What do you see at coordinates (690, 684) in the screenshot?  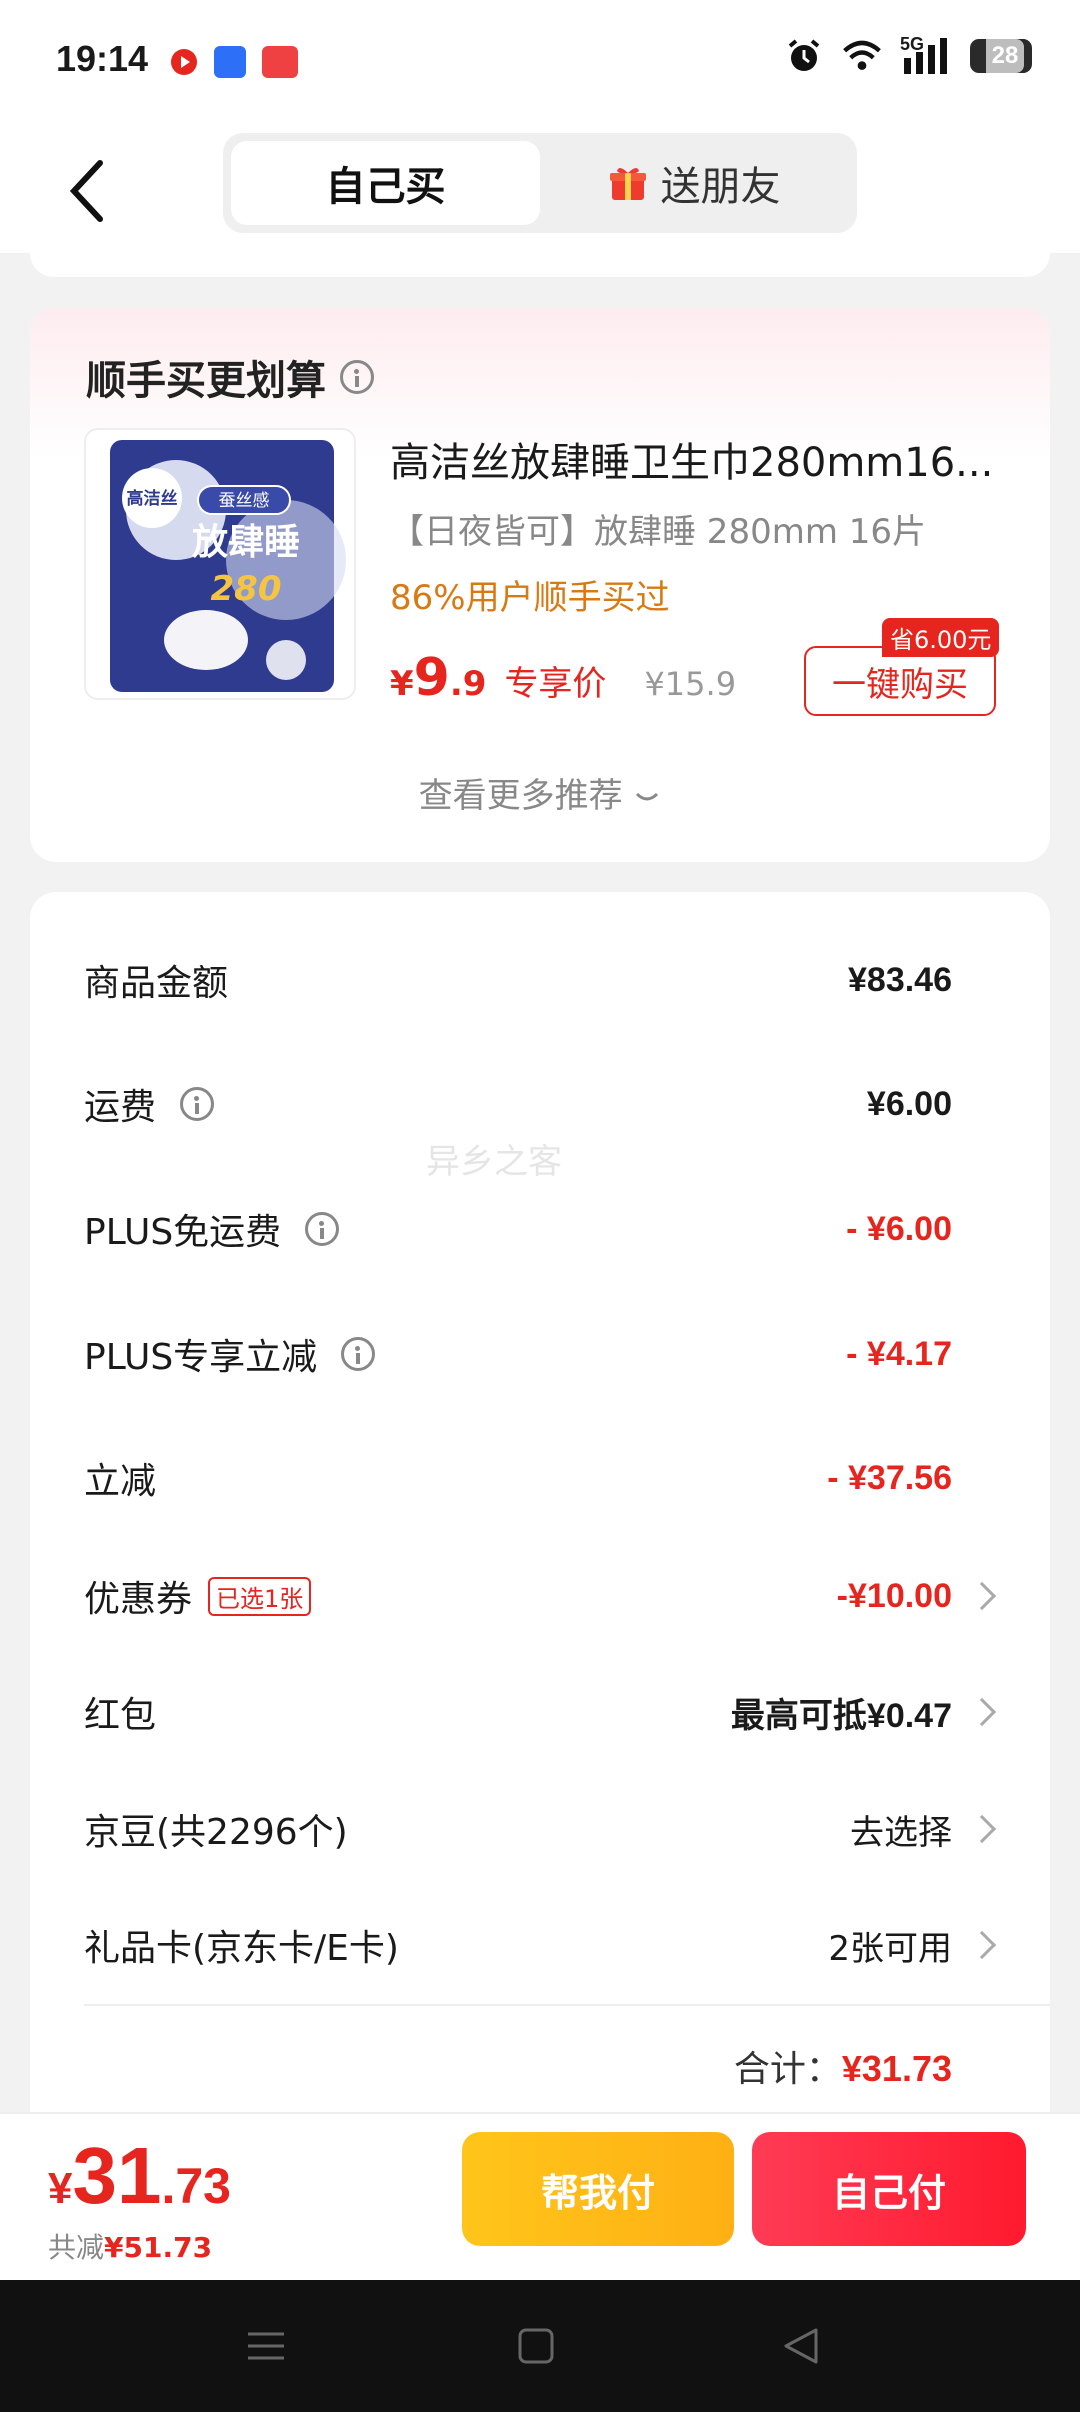 I see `original-price: ¥15.9` at bounding box center [690, 684].